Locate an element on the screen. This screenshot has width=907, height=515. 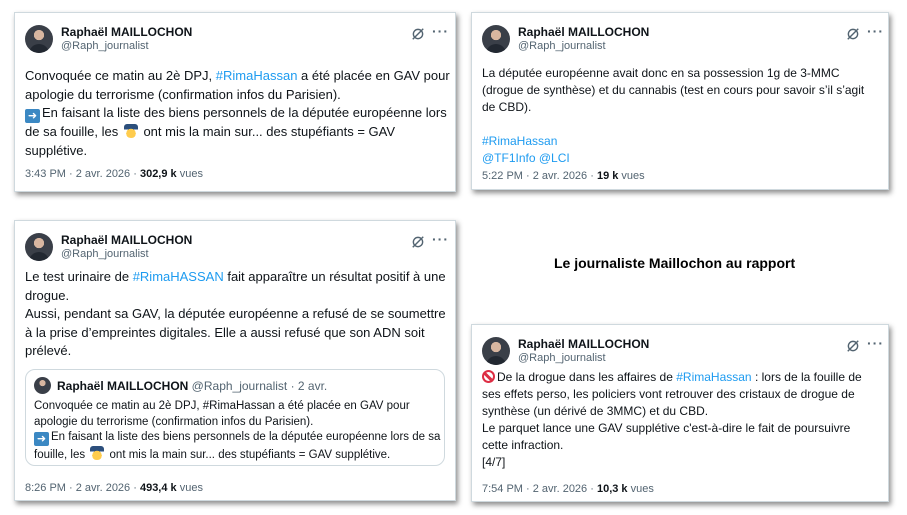
view-count: 493,4 k is located at coordinates (158, 488).